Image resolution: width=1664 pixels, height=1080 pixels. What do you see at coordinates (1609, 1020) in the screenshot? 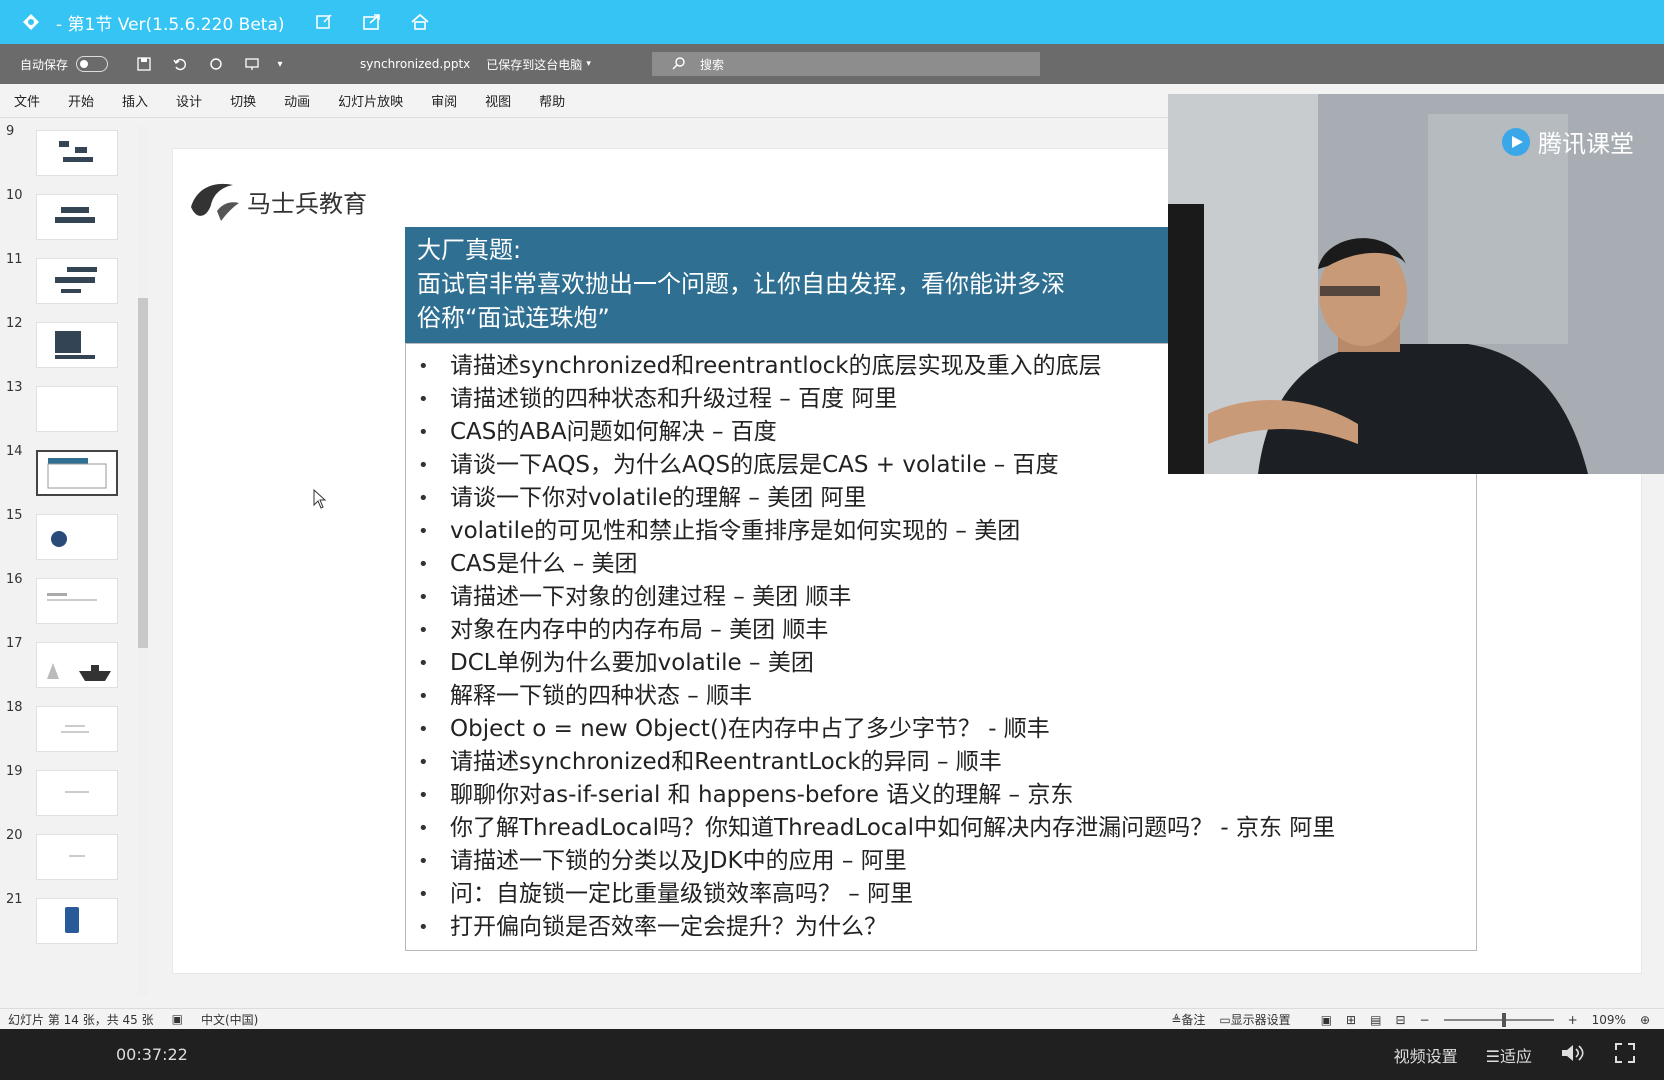
I see `zoom-level: 109%` at bounding box center [1609, 1020].